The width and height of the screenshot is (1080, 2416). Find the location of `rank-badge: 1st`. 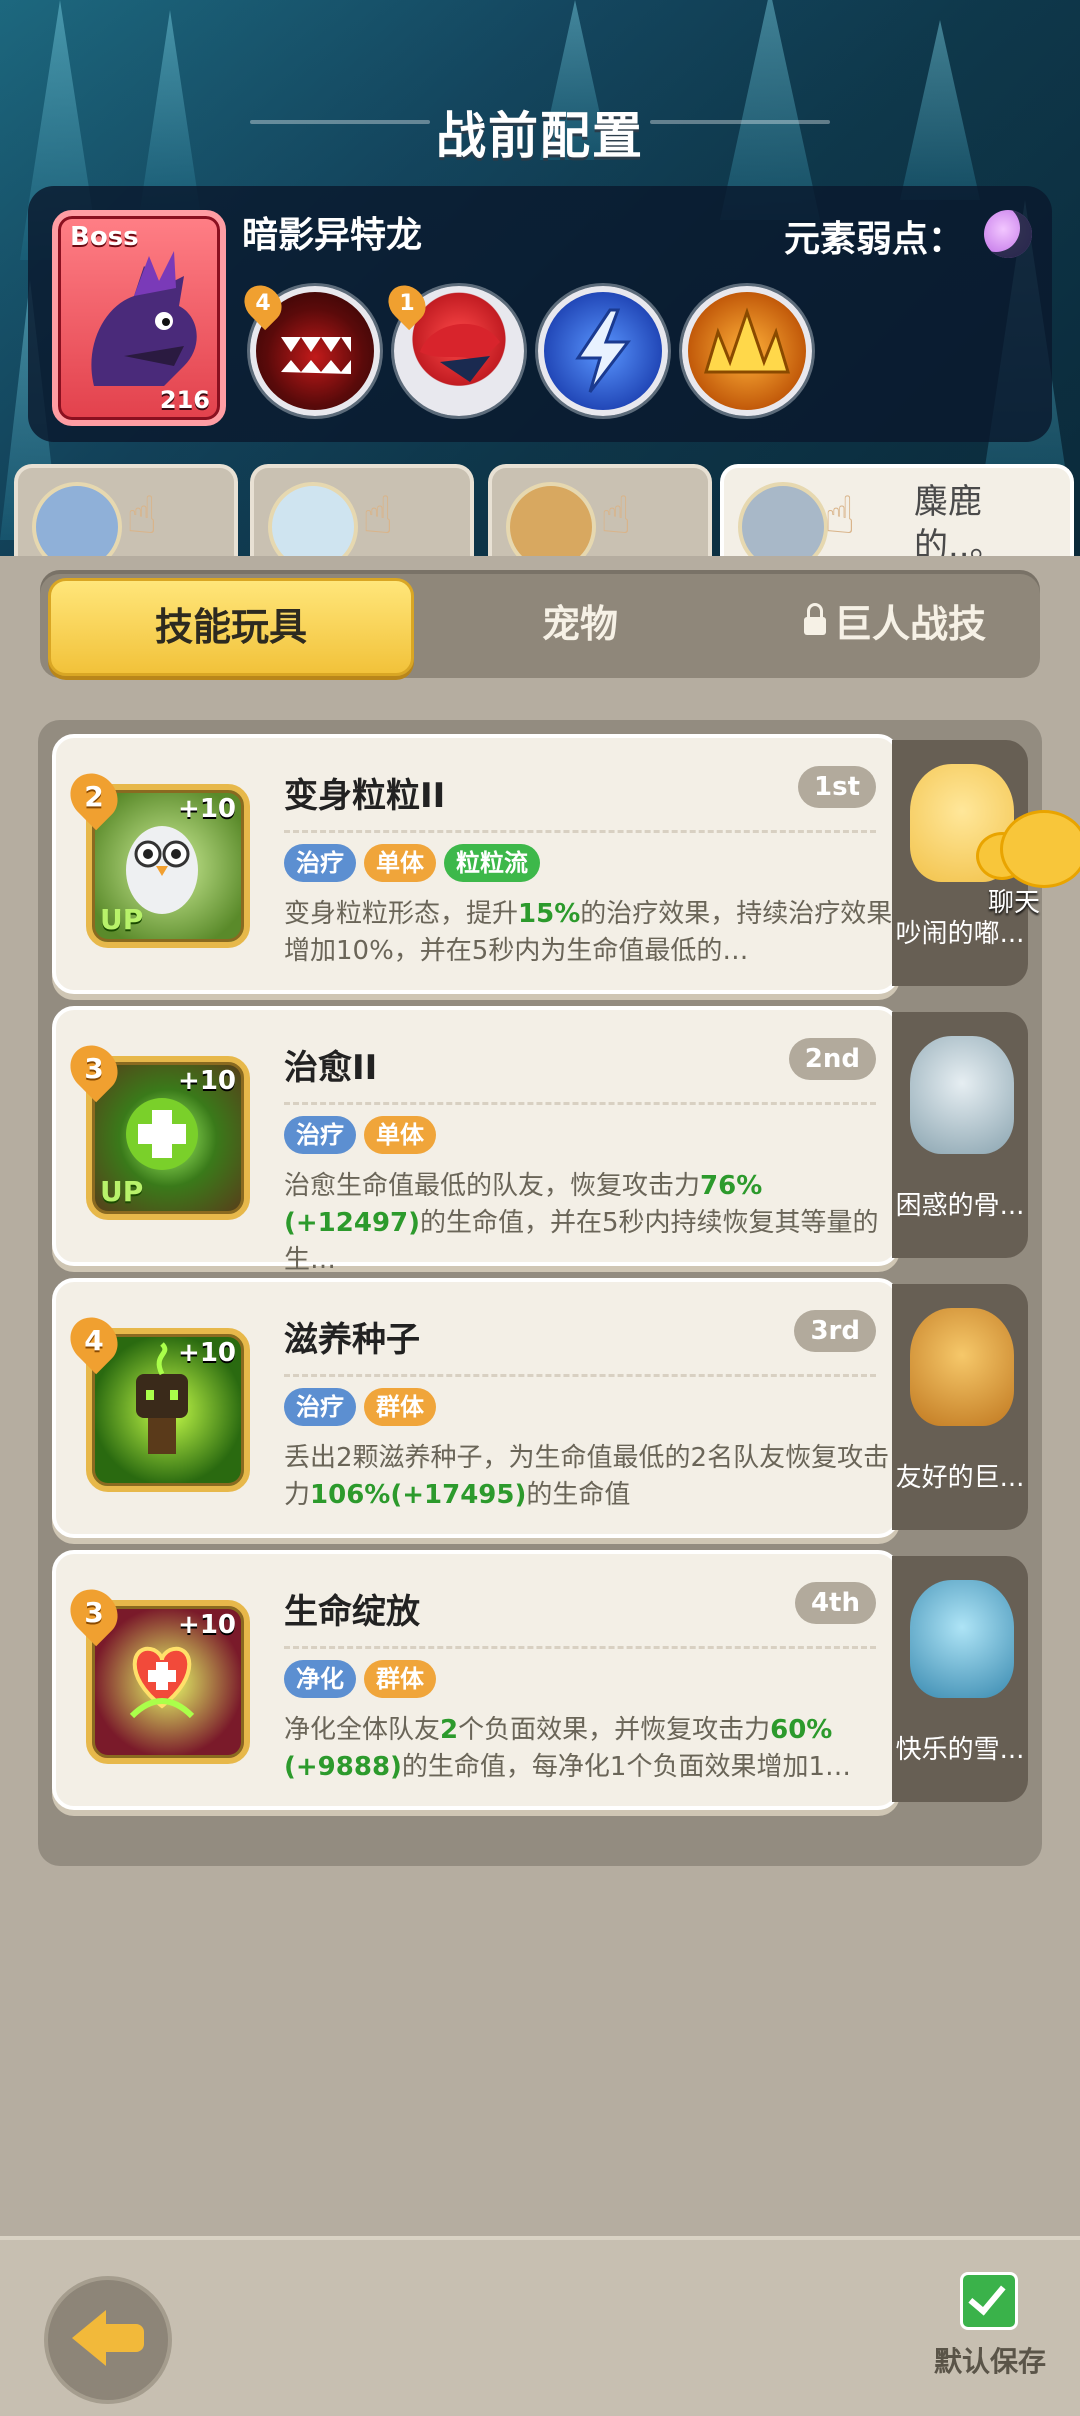

rank-badge: 1st is located at coordinates (837, 787).